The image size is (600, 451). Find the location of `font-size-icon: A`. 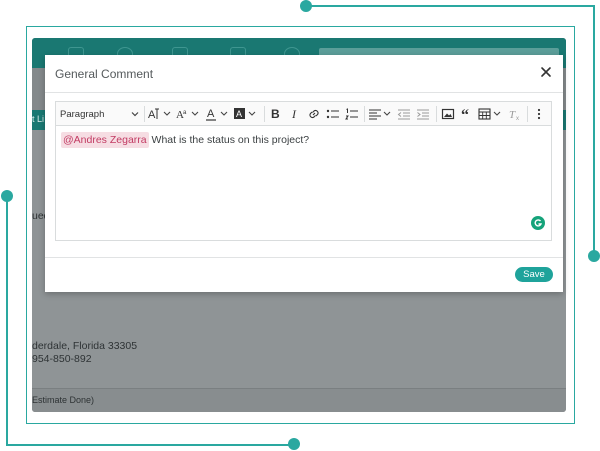

font-size-icon: A is located at coordinates (159, 114).